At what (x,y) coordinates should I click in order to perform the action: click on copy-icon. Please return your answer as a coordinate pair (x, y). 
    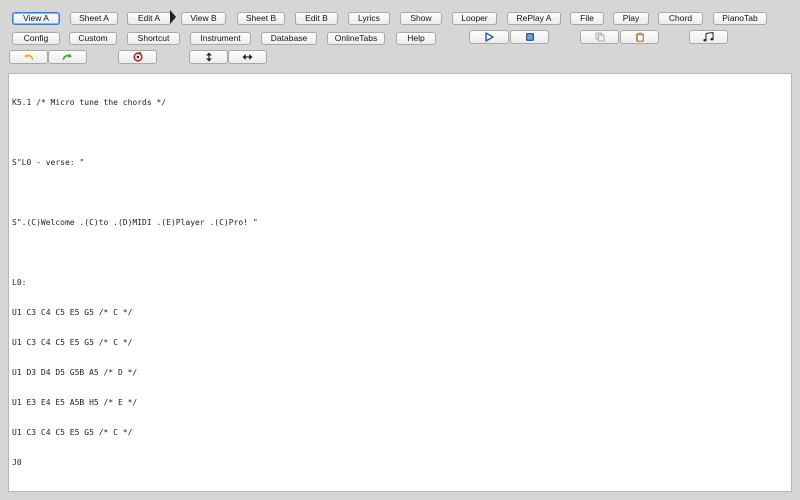
    Looking at the image, I should click on (599, 37).